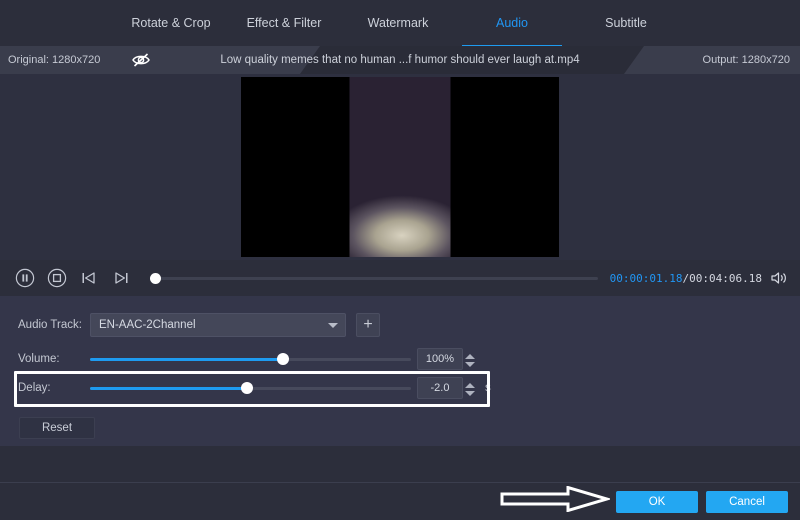  Describe the element at coordinates (147, 325) in the screenshot. I see `audio-track-value: EN-AAC-2Channel` at that location.